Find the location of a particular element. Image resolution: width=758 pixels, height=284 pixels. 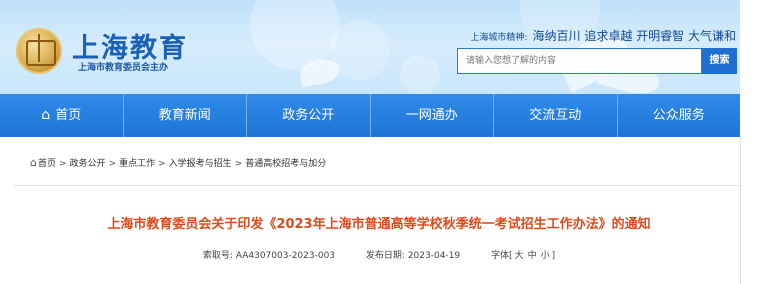

breadcrumb-item: 普通高校招考与加分 is located at coordinates (285, 164).